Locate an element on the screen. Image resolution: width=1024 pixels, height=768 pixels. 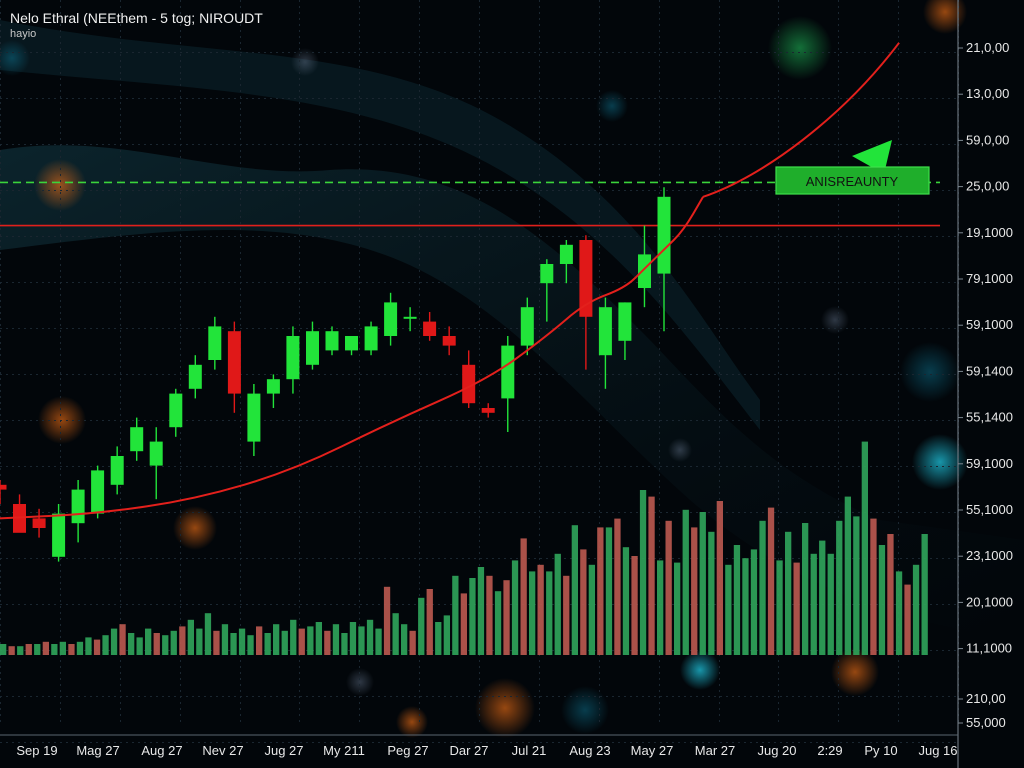
x-tick-label: My 211 is located at coordinates (344, 750).